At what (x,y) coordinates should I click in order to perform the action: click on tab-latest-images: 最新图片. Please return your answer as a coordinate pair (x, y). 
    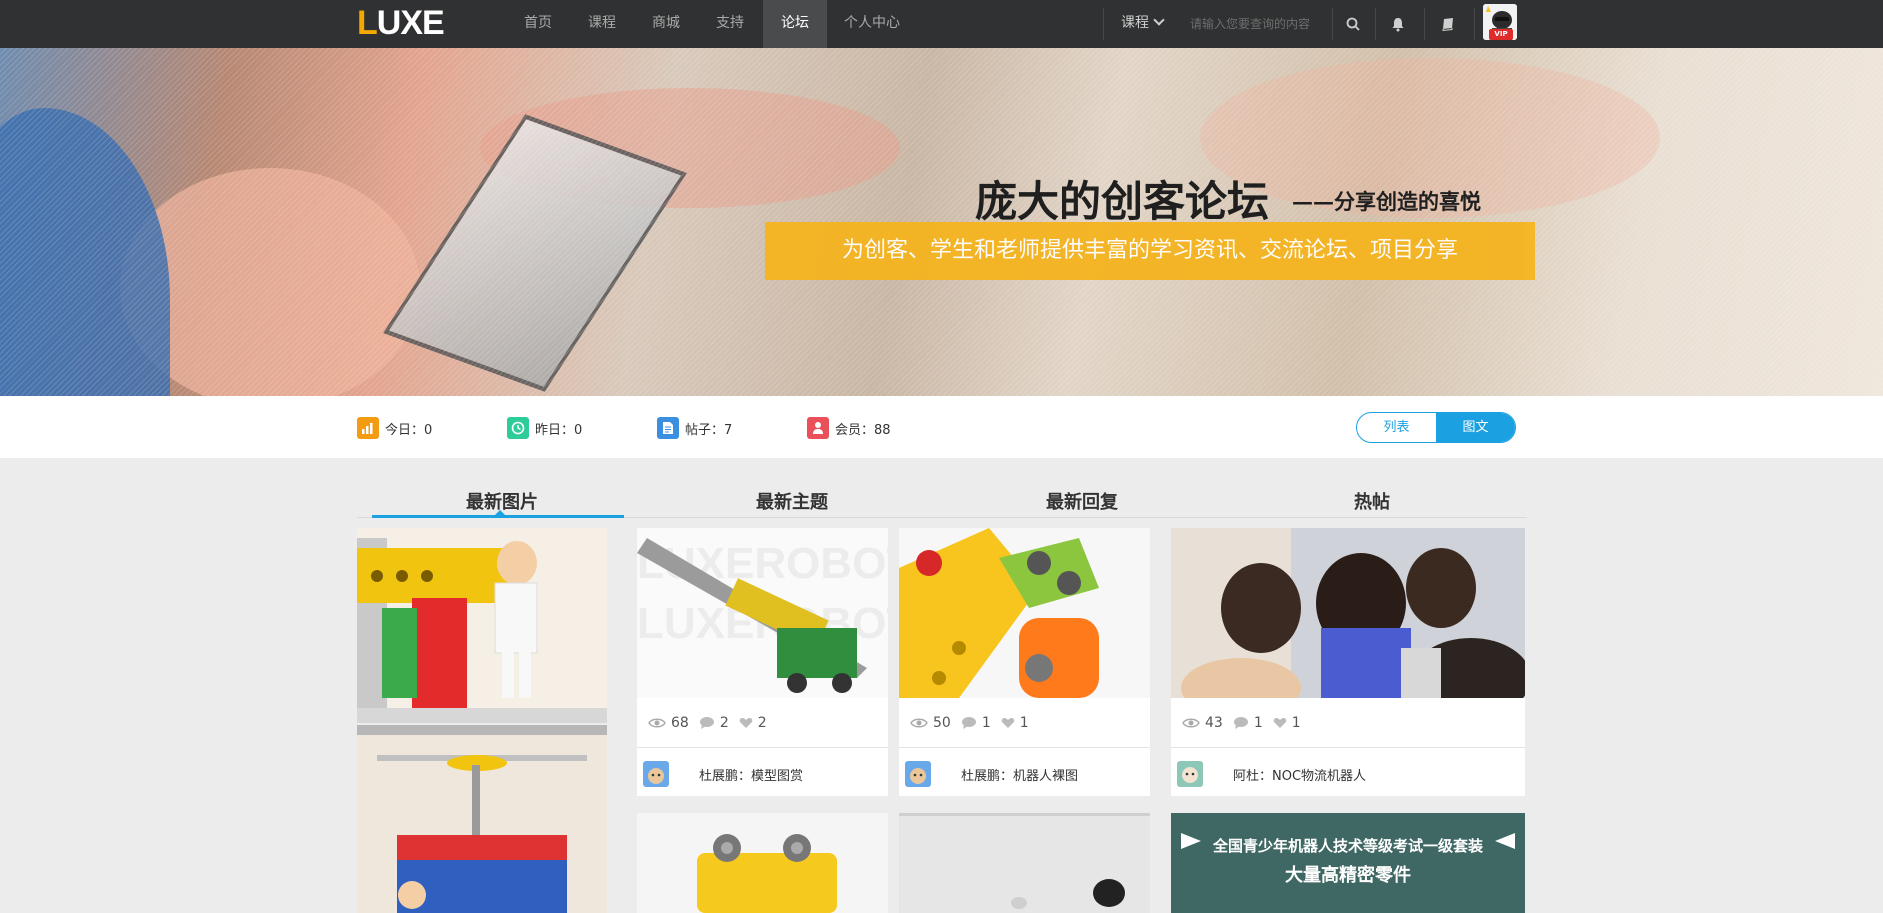
    Looking at the image, I should click on (502, 500).